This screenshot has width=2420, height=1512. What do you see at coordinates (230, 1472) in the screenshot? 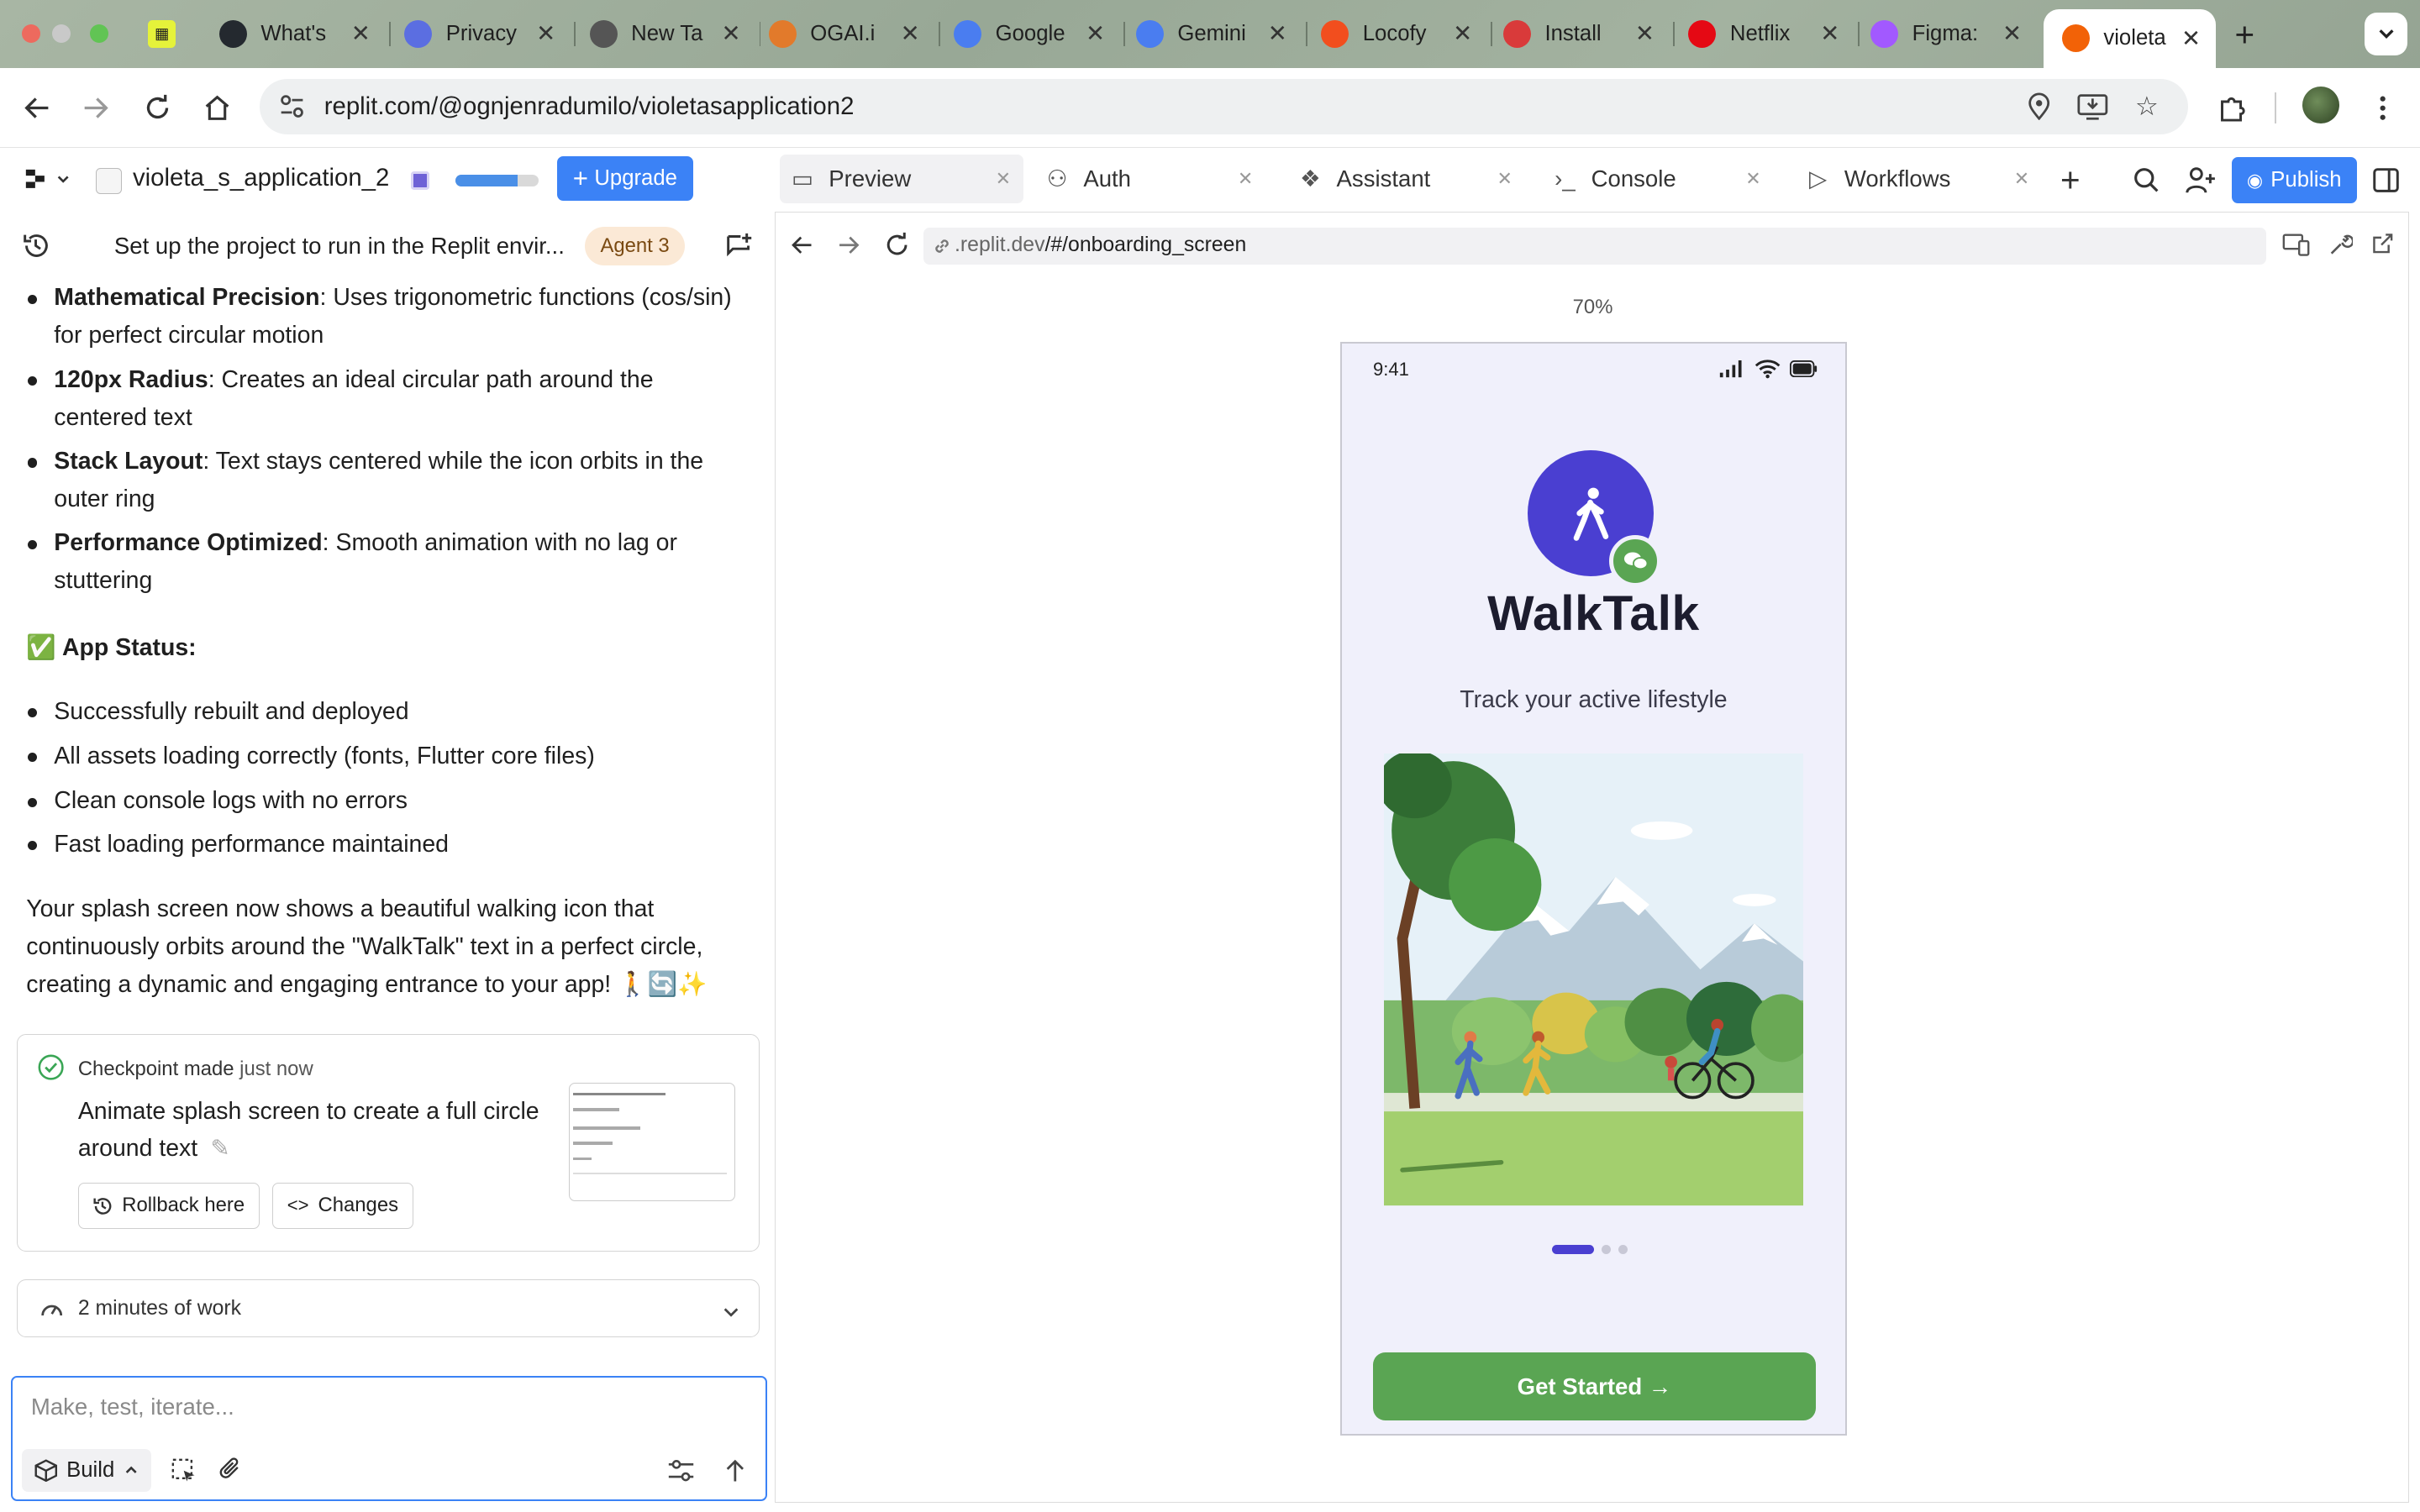
I see `attach-button` at bounding box center [230, 1472].